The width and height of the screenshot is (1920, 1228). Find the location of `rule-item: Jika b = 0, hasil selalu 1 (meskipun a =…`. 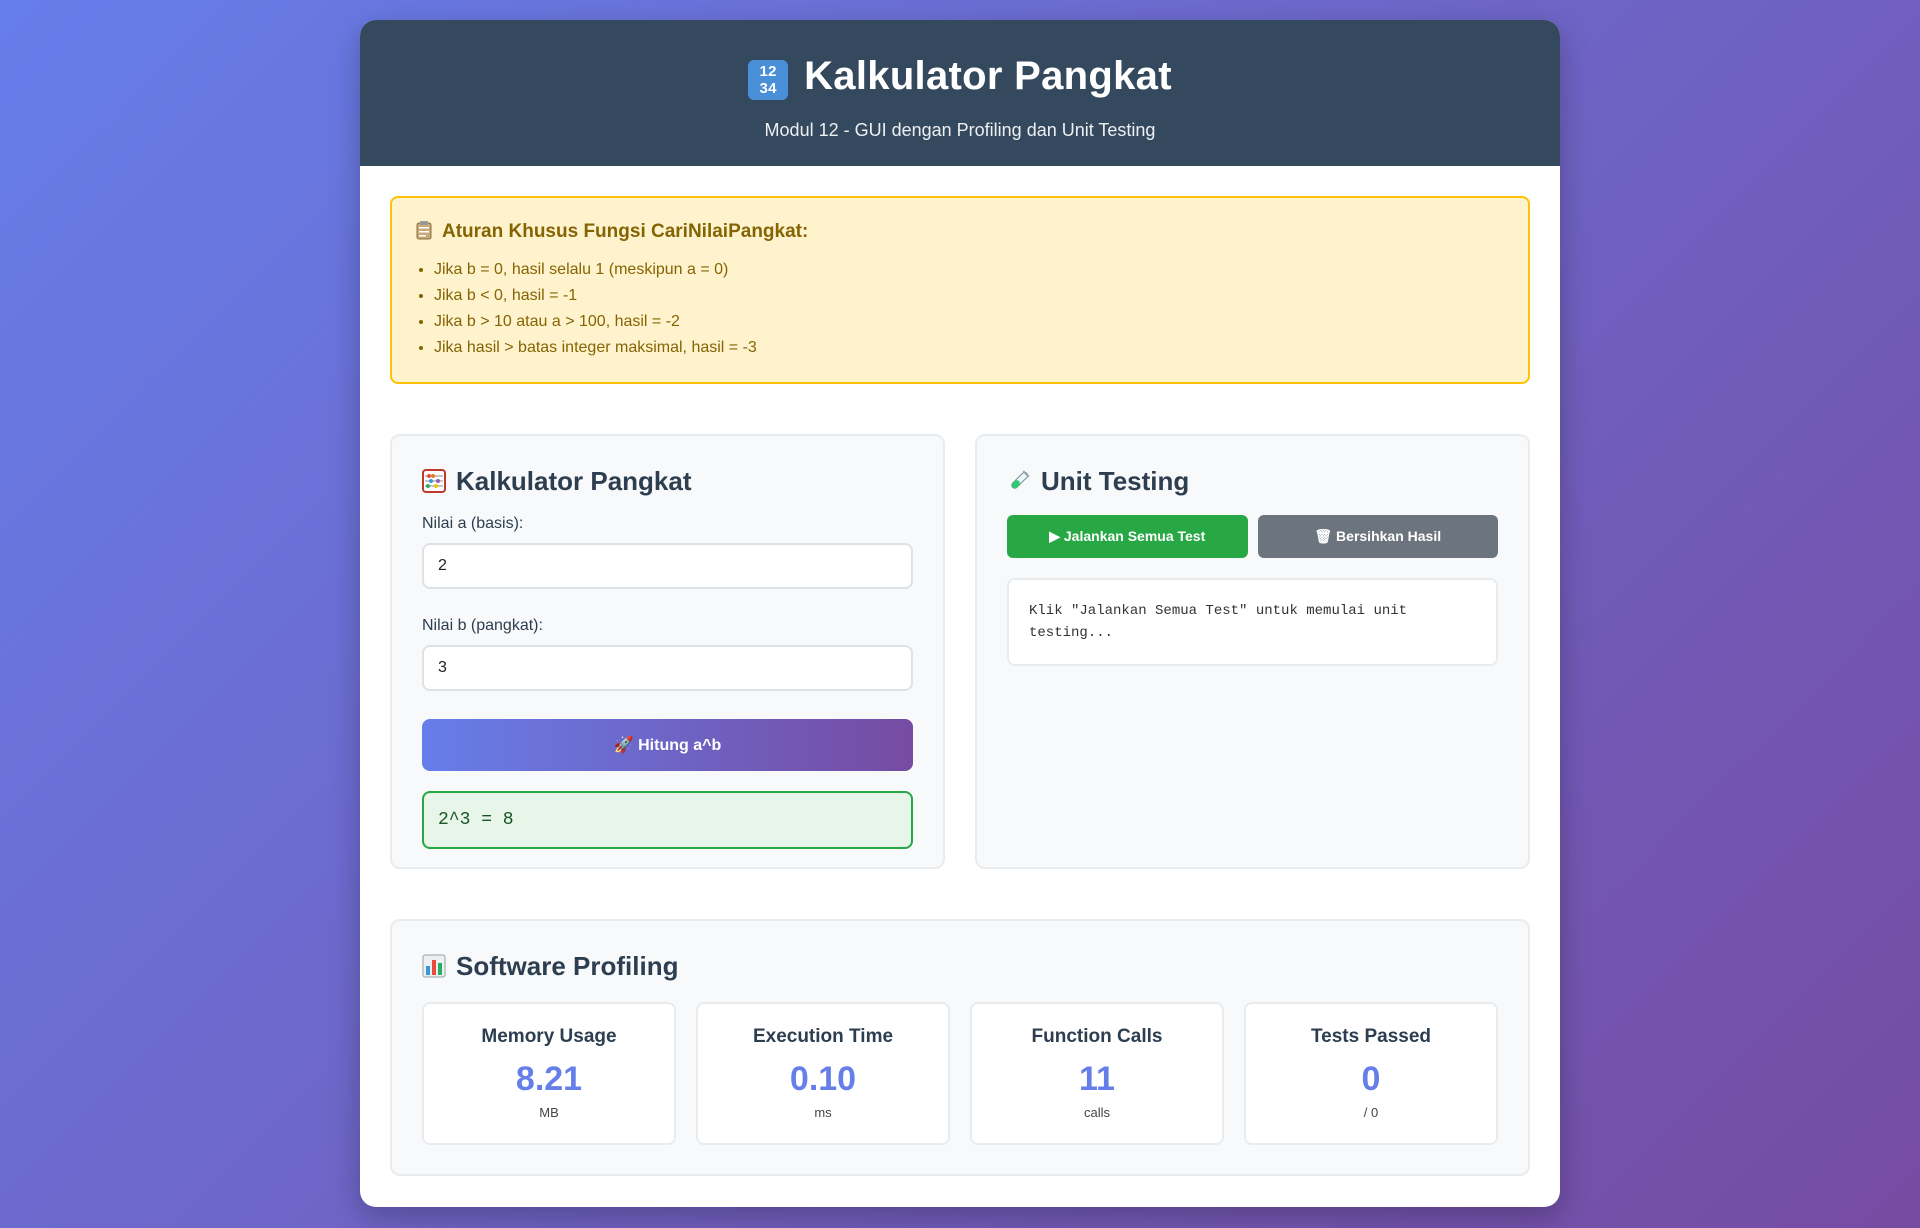

rule-item: Jika b = 0, hasil selalu 1 (meskipun a =… is located at coordinates (969, 270).